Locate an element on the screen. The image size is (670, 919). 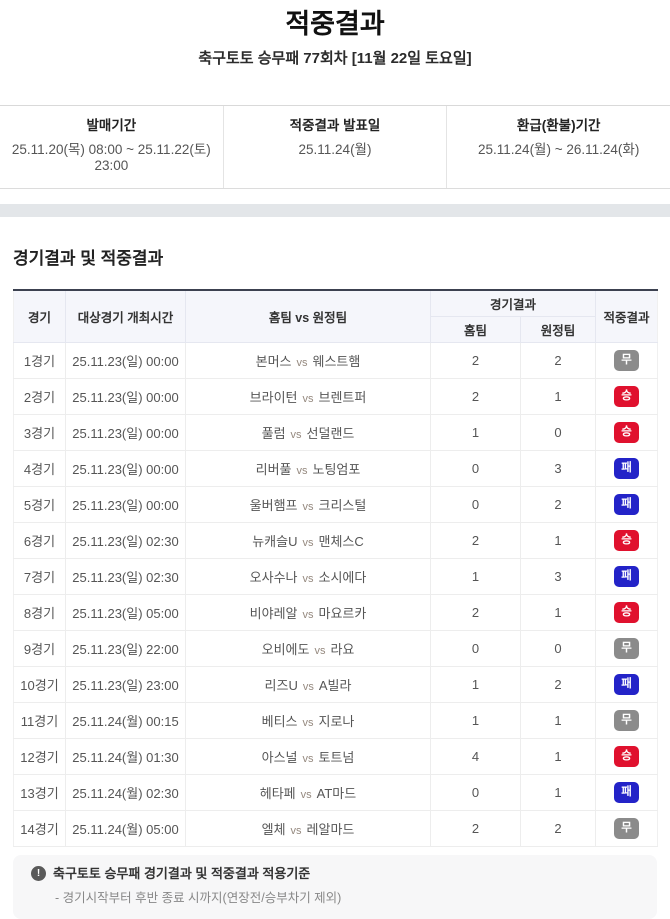
away-team: 노팅엄포 is located at coordinates (336, 469).